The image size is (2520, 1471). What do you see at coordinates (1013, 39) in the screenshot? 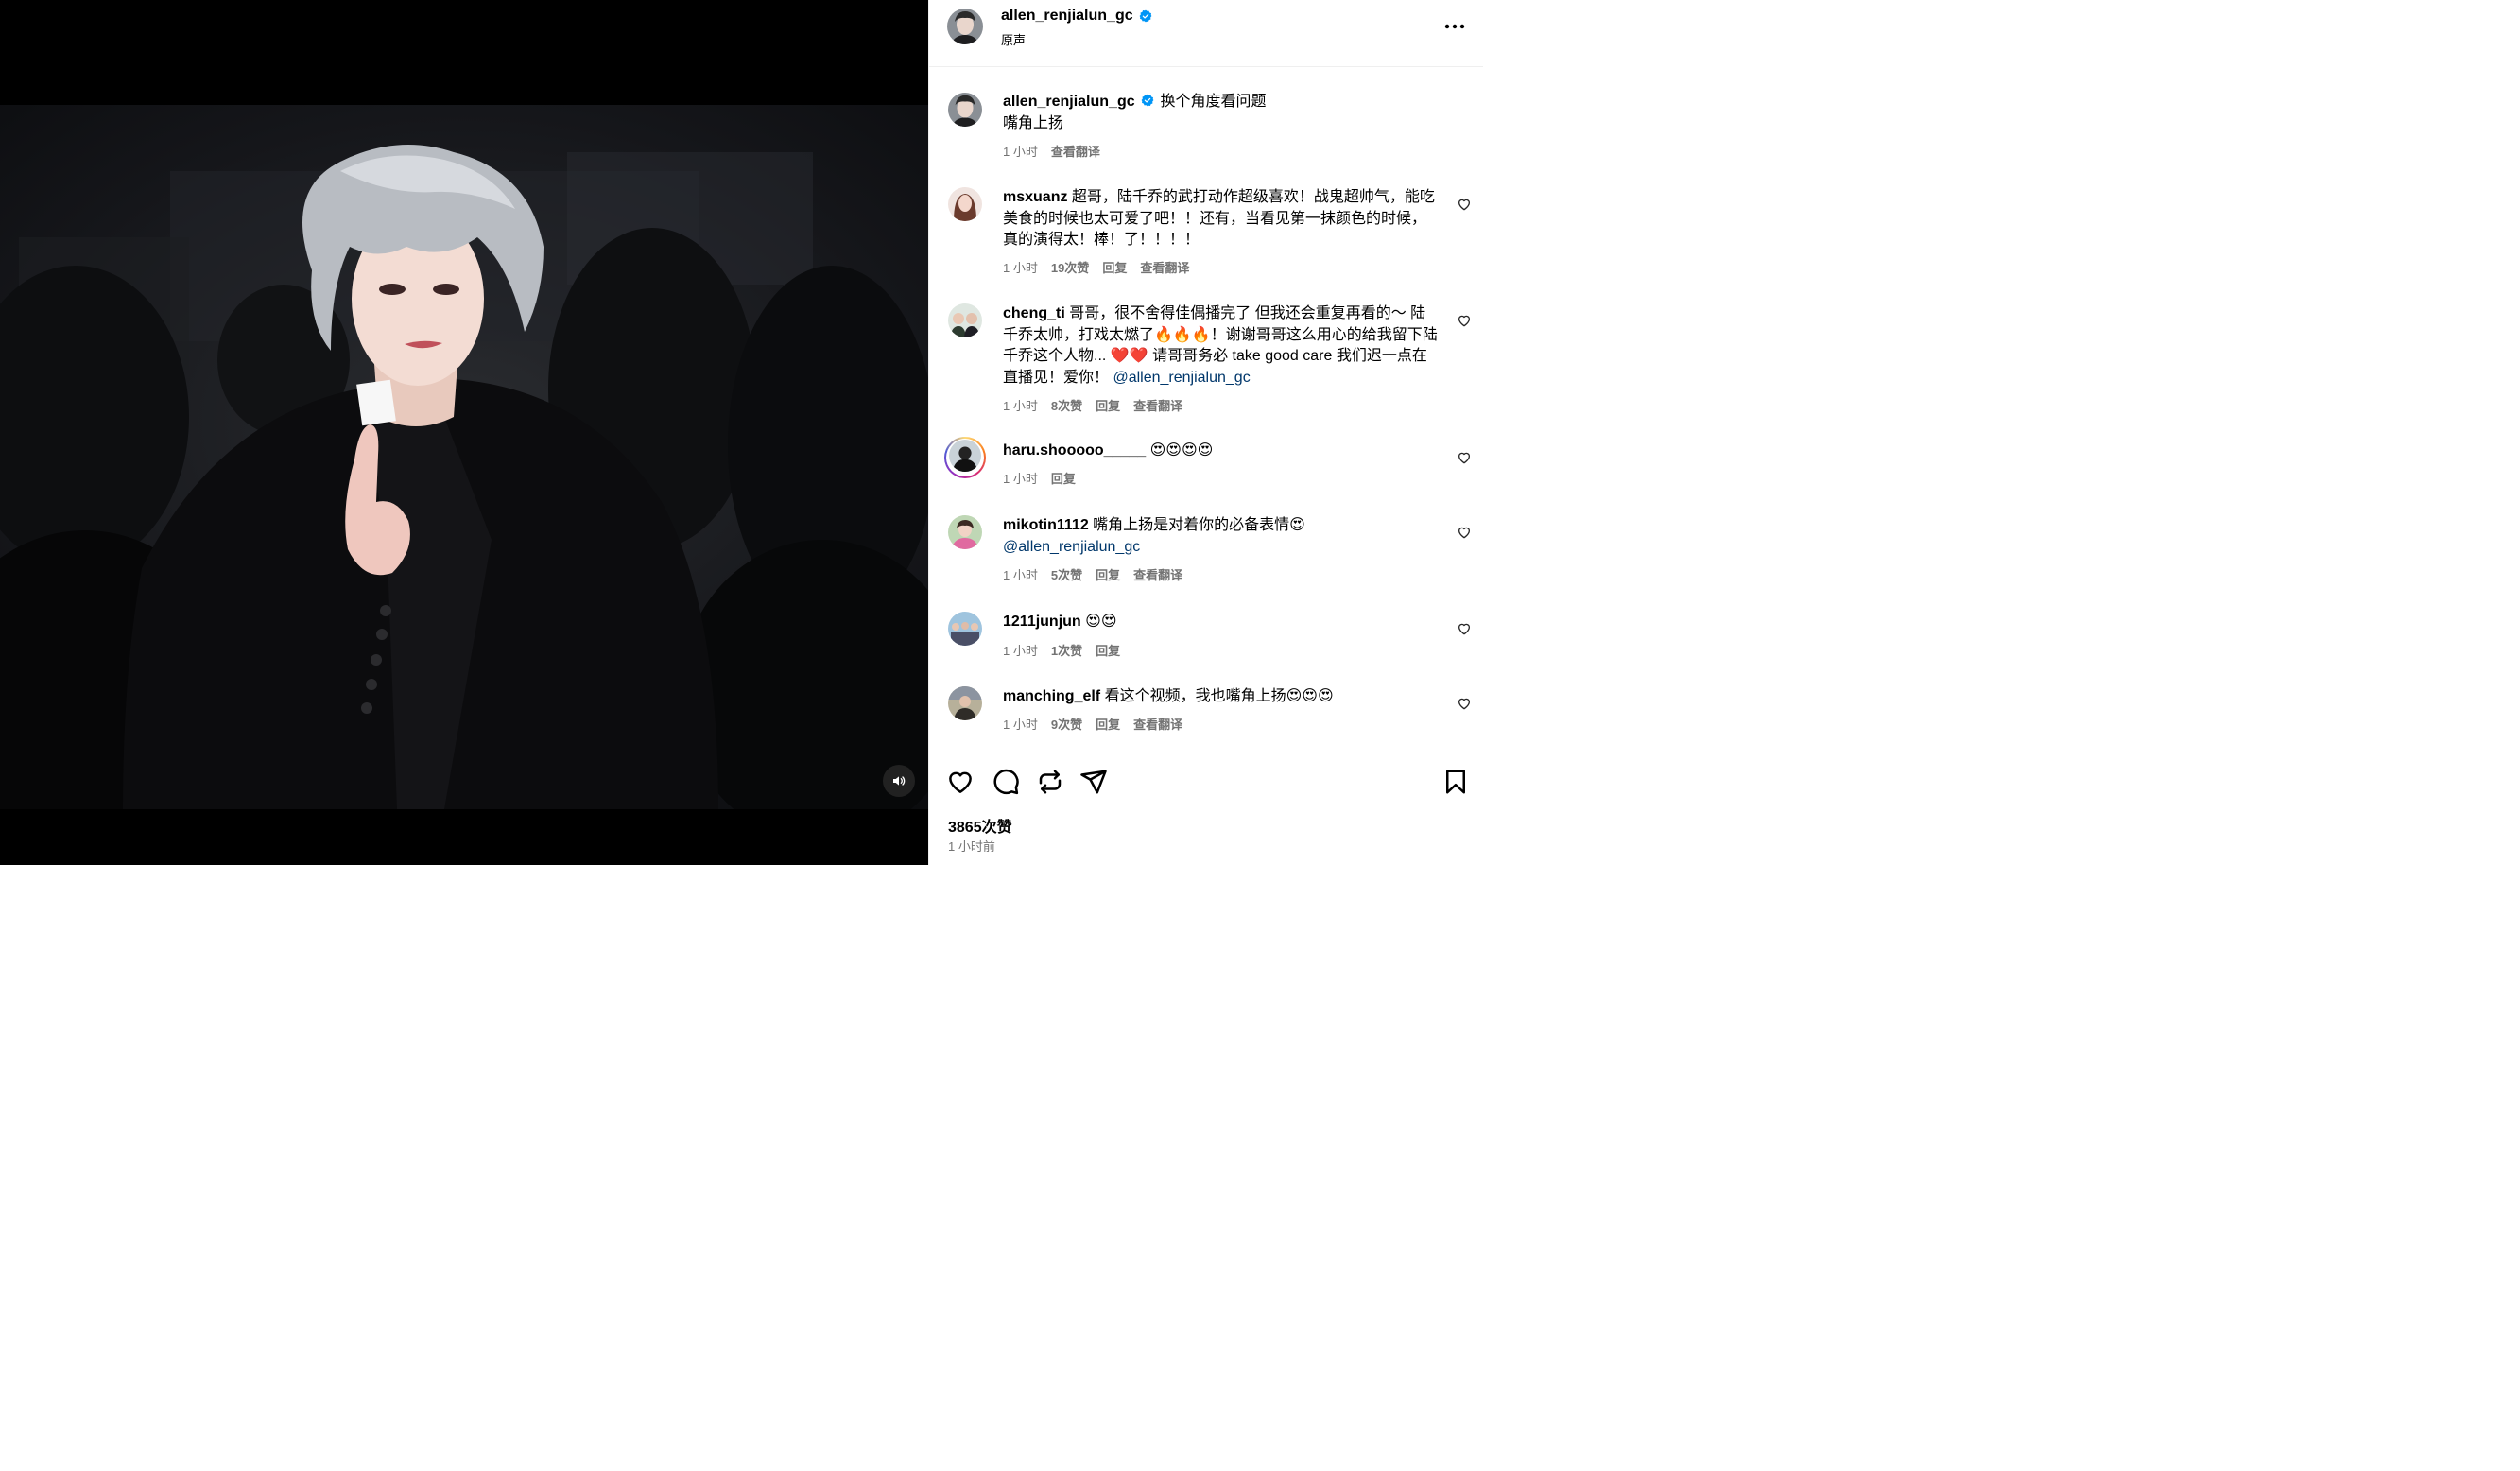
I see `audio-label: 原声` at bounding box center [1013, 39].